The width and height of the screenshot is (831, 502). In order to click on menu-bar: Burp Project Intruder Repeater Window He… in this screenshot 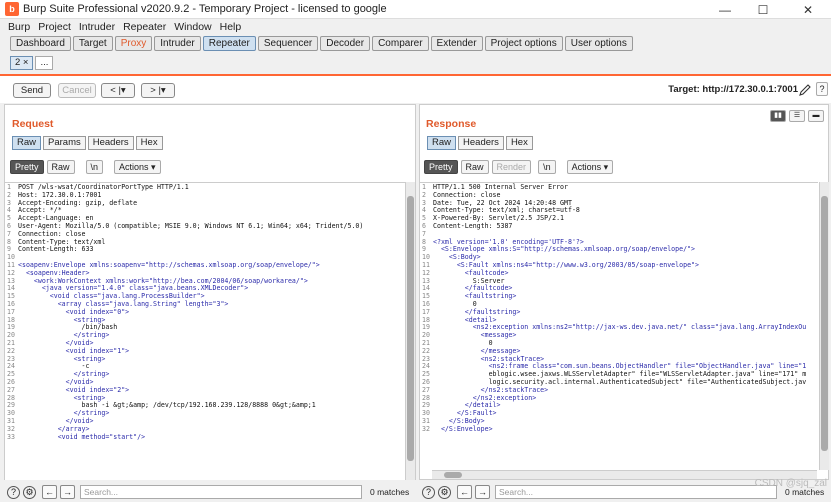, I will do `click(415, 26)`.